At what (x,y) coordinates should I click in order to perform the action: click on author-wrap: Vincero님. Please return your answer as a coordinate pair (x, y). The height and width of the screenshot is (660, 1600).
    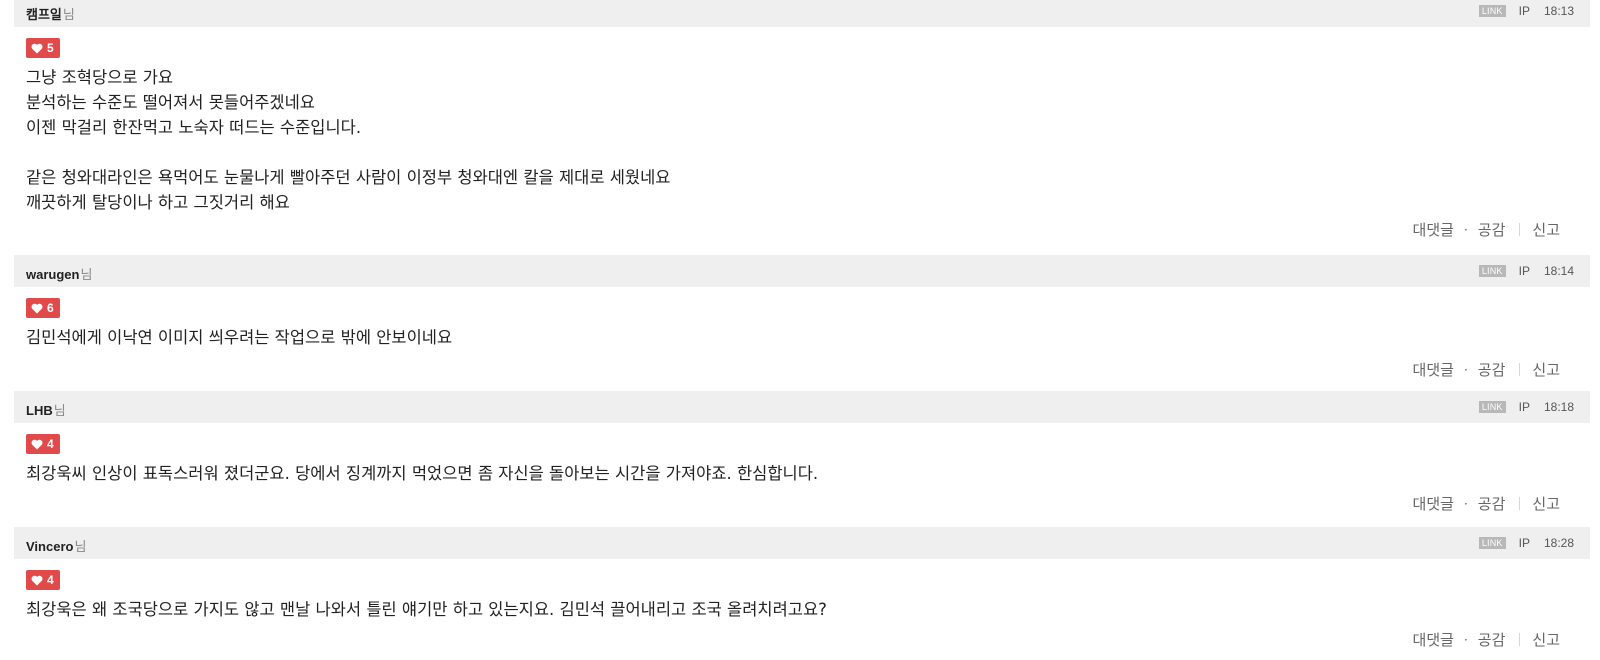
    Looking at the image, I should click on (56, 545).